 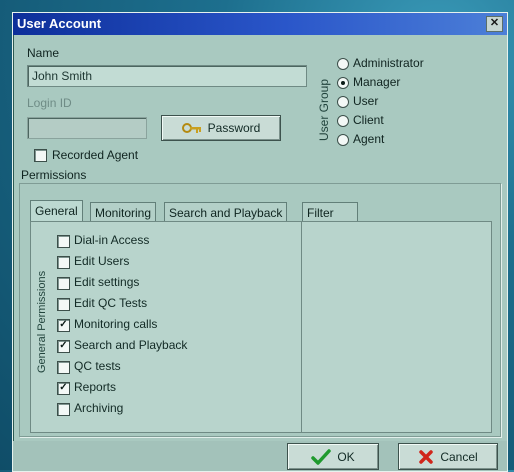 I want to click on perm-edit-qc-tests-checkbox, so click(x=63, y=304).